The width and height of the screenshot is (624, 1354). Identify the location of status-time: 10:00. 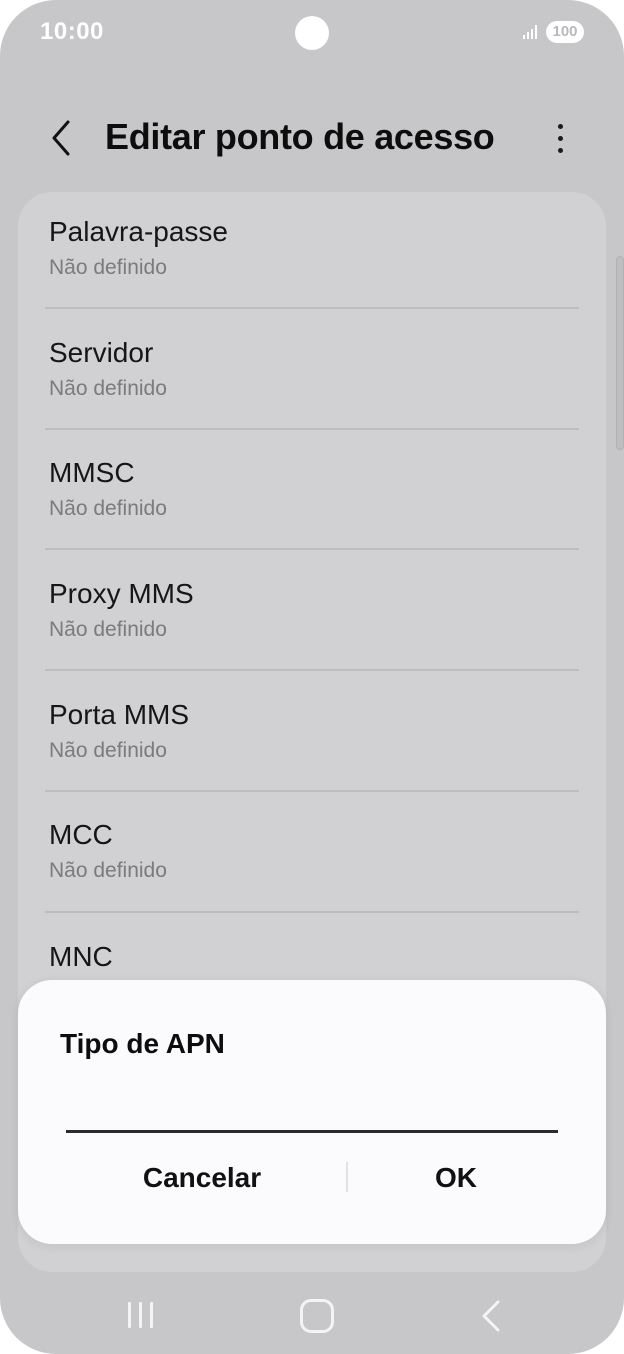
(72, 31).